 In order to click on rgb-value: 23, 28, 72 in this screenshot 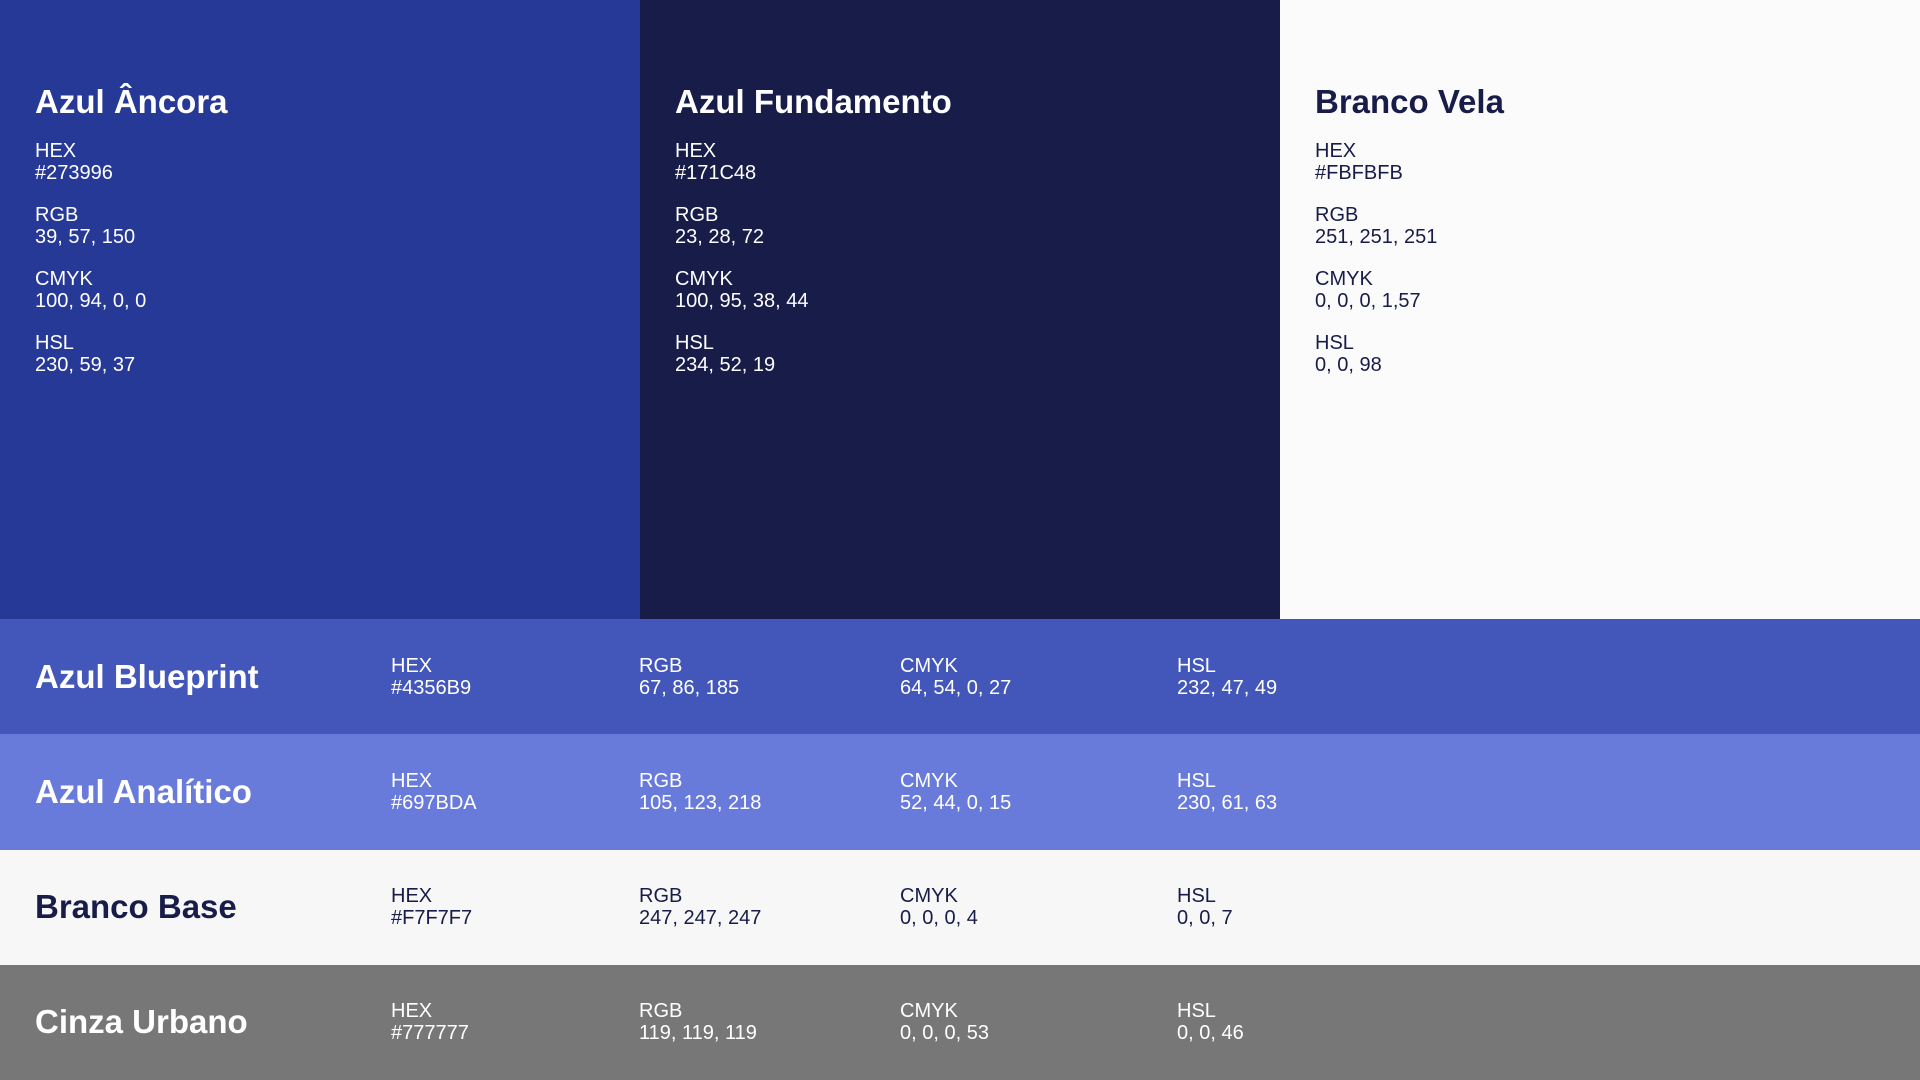, I will do `click(719, 237)`.